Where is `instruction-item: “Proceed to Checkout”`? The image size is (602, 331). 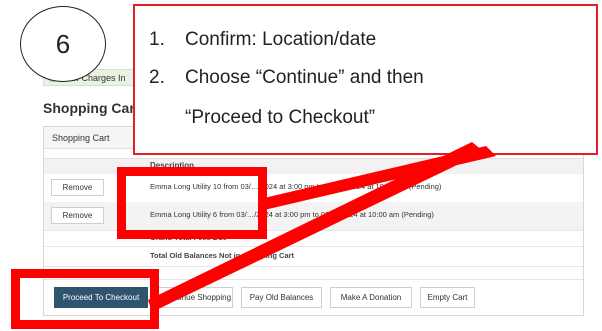
instruction-item: “Proceed to Checkout” is located at coordinates (280, 118).